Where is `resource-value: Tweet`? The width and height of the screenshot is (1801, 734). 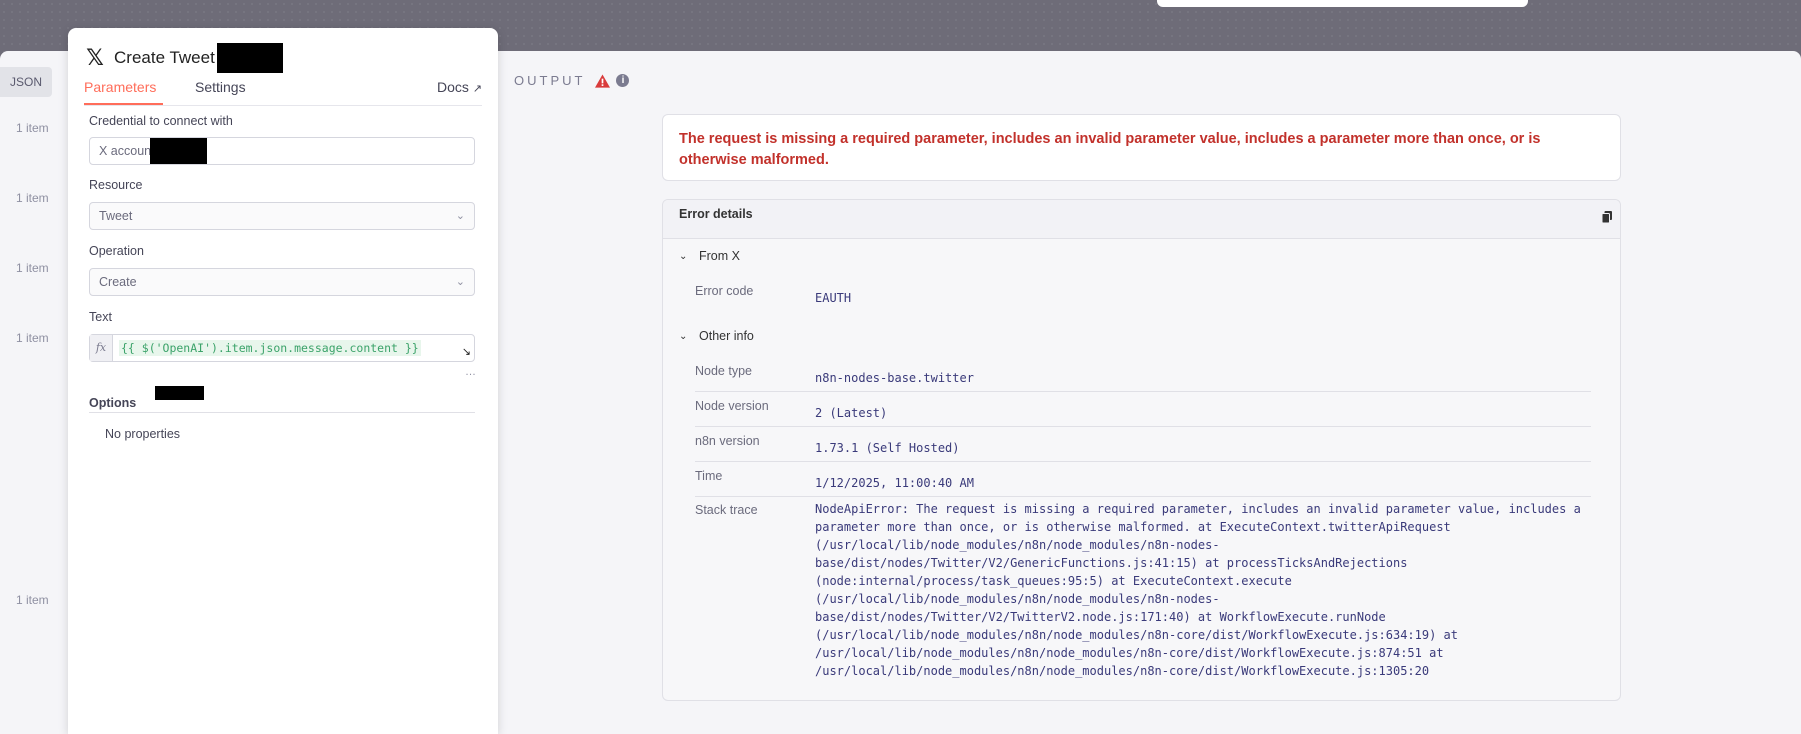
resource-value: Tweet is located at coordinates (116, 216).